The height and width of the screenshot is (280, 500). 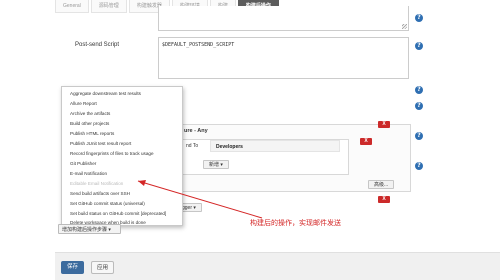 I want to click on resize-grip-icon, so click(x=404, y=26).